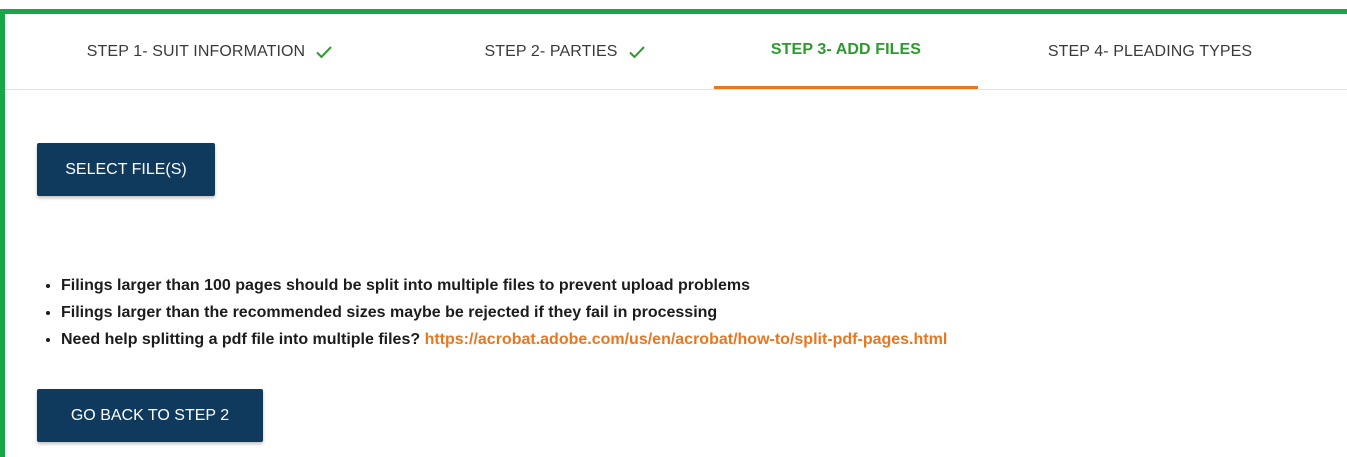 The height and width of the screenshot is (457, 1347). I want to click on tab-step-3: STEP 3- ADD FILES, so click(846, 51).